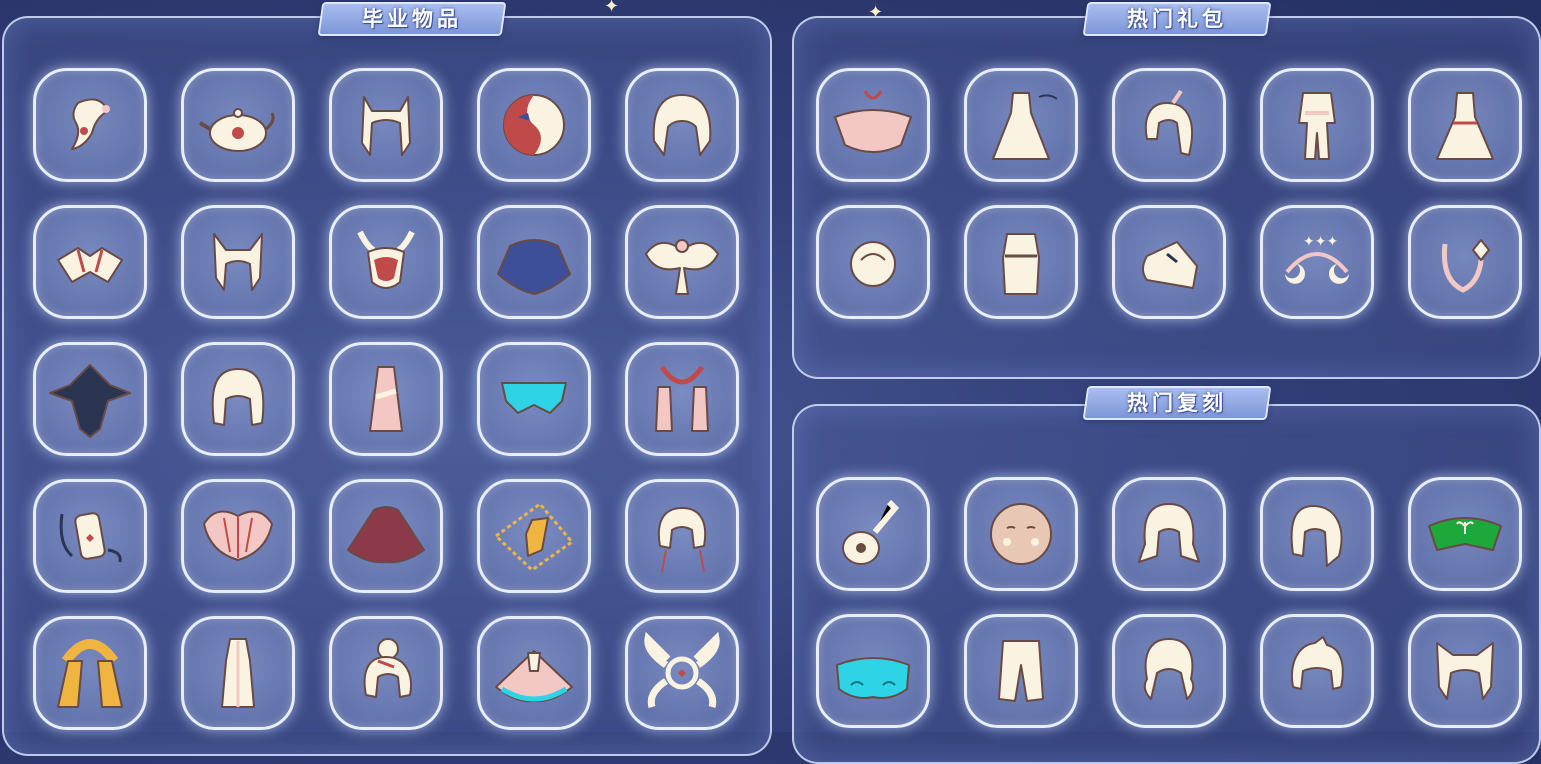 This screenshot has height=764, width=1541. Describe the element at coordinates (1317, 259) in the screenshot. I see `headband-moon-icon: ✦✦✦` at that location.